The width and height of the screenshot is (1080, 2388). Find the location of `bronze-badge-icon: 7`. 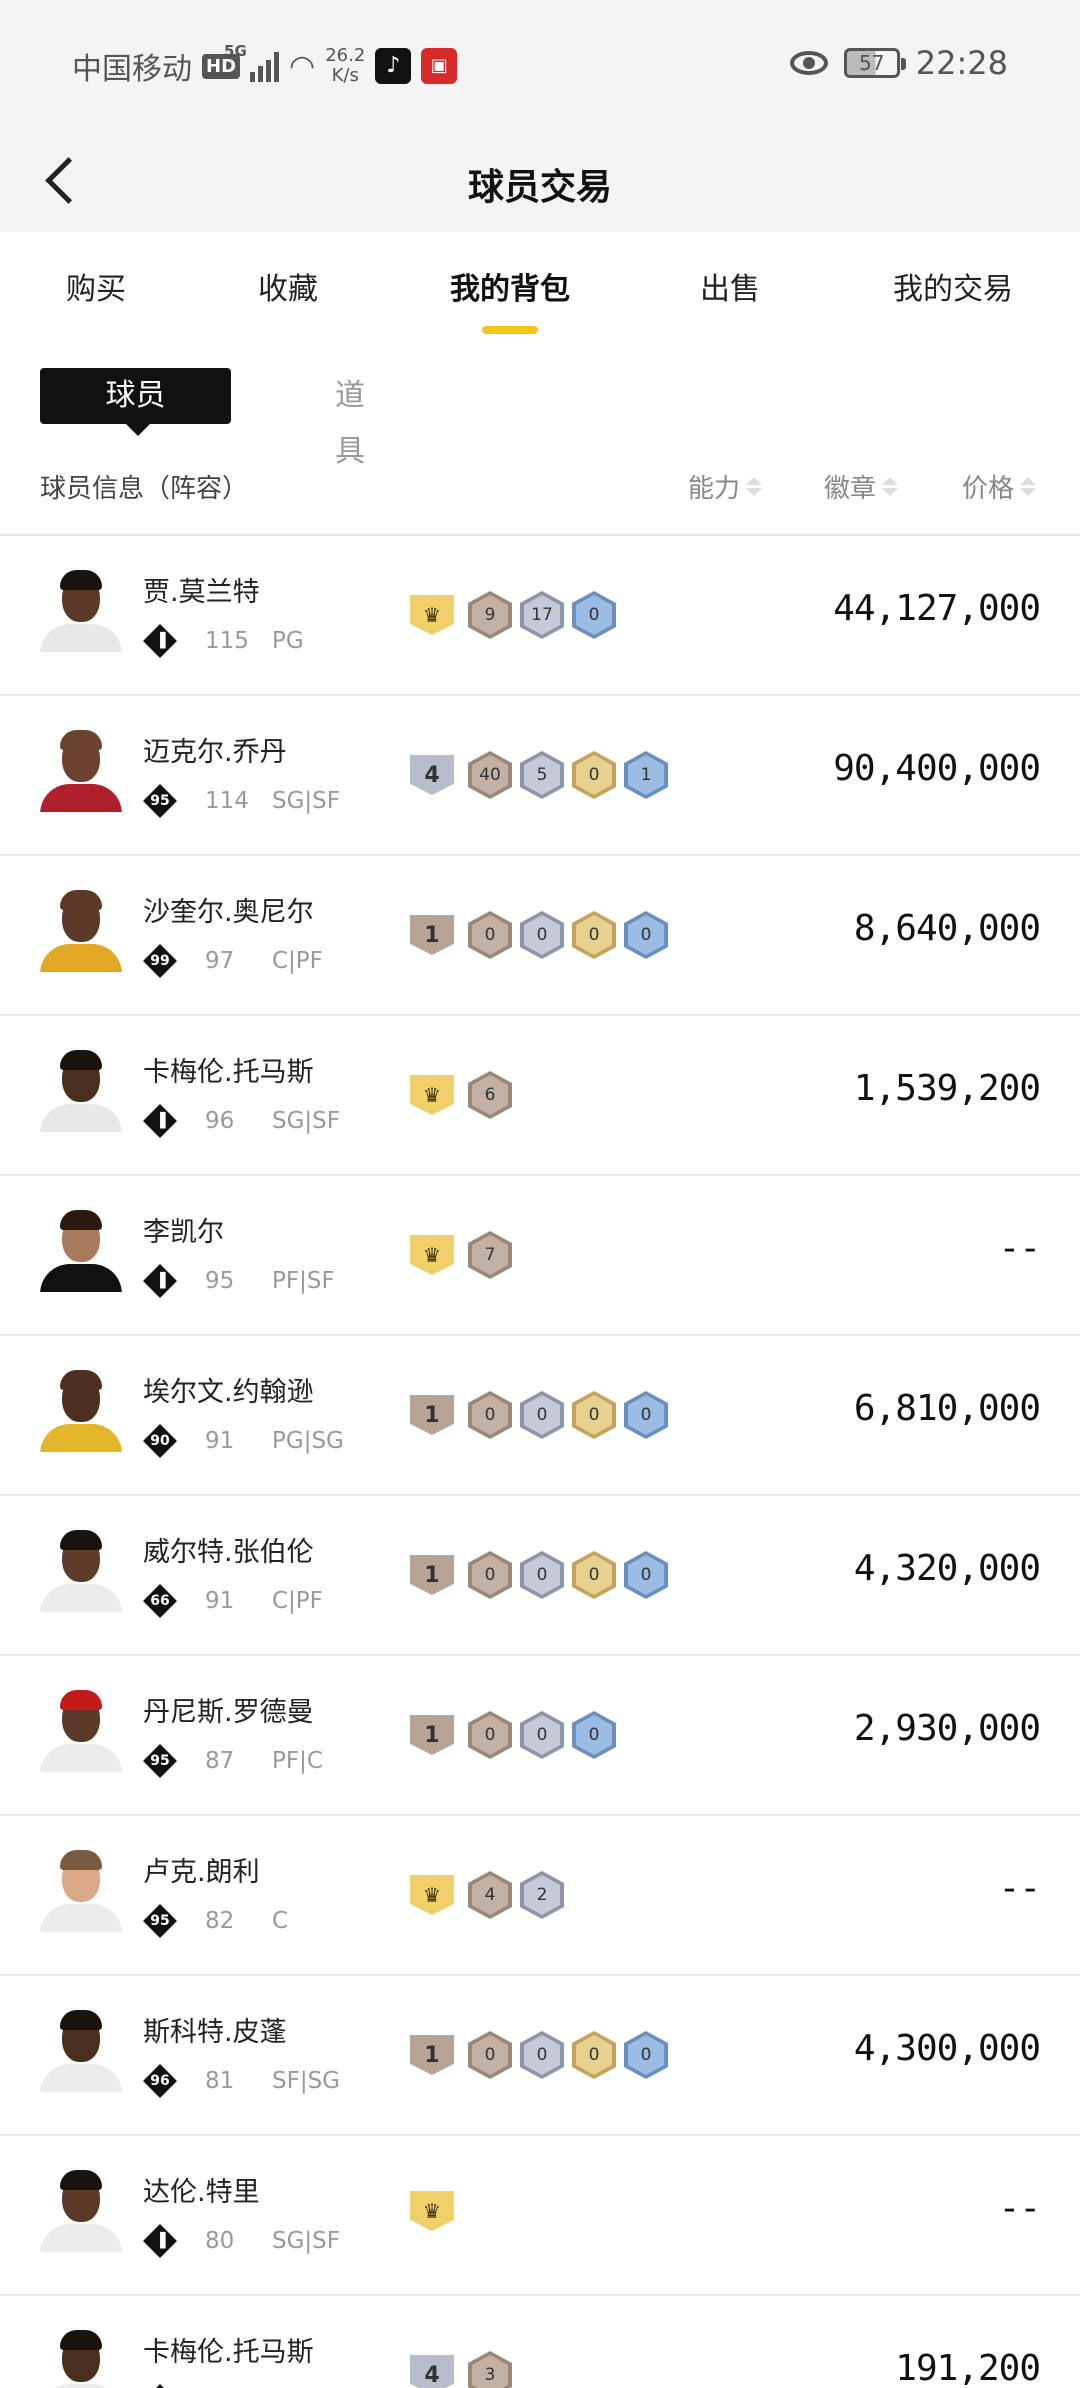

bronze-badge-icon: 7 is located at coordinates (490, 1255).